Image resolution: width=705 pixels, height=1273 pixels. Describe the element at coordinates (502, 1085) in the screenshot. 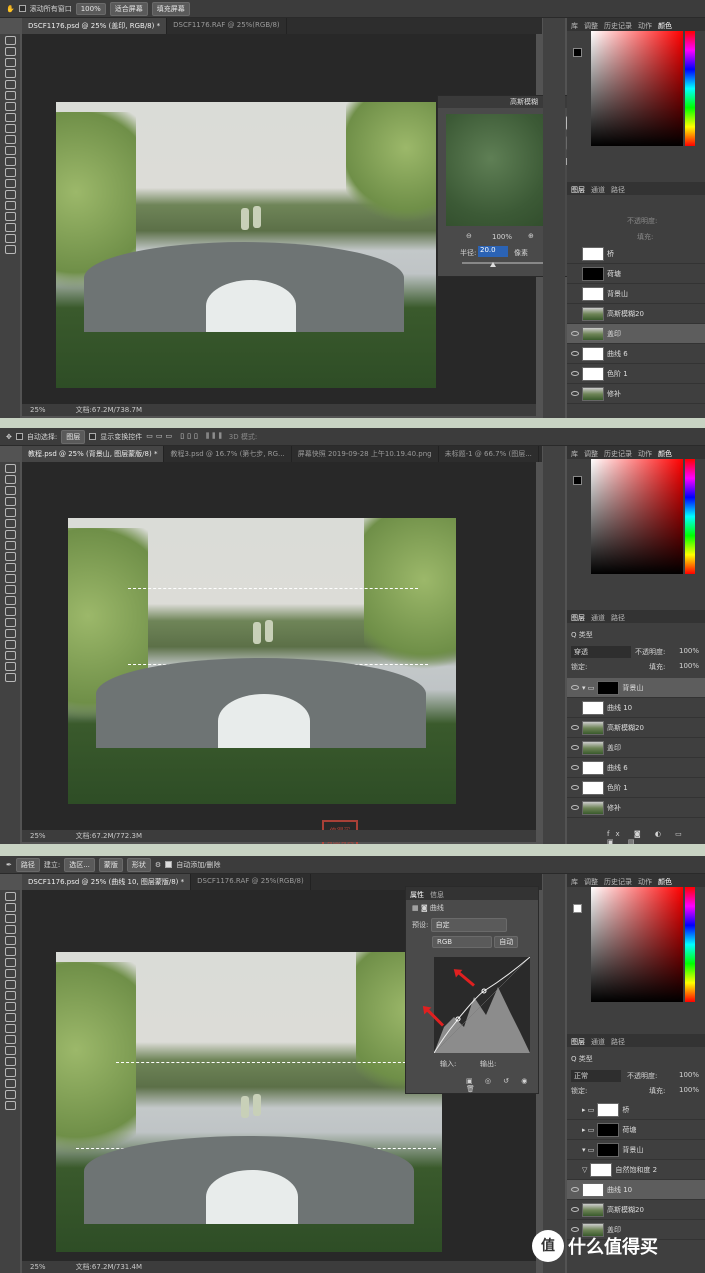

I see `props-footer-icons: ▣ ◎ ↺ ◉ 🗑` at that location.